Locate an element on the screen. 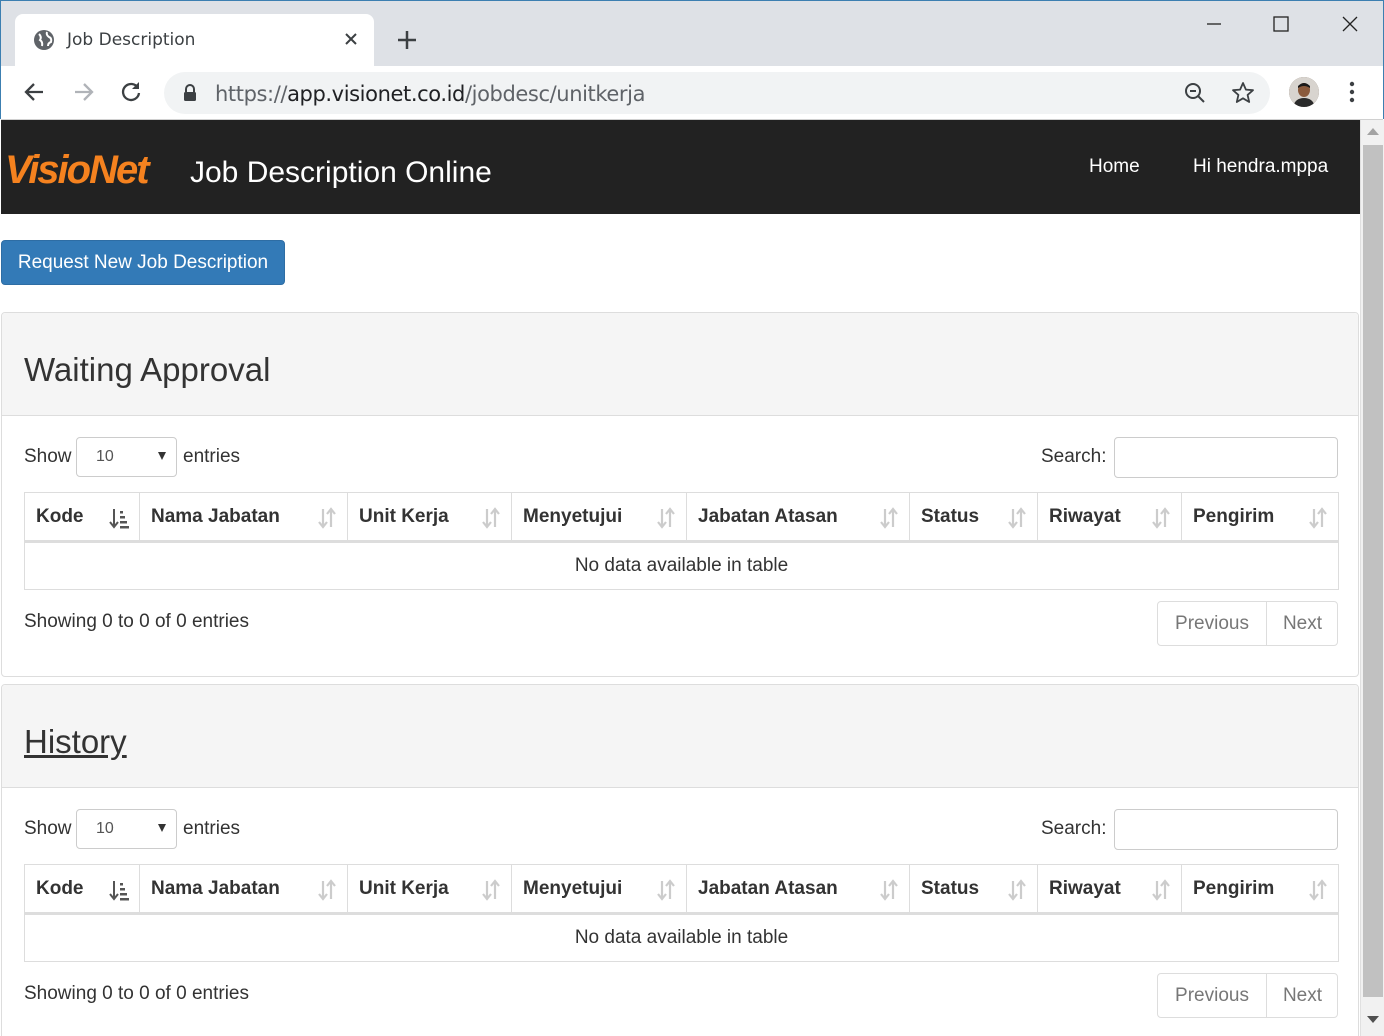 Image resolution: width=1384 pixels, height=1036 pixels. minimize-icon is located at coordinates (1214, 24).